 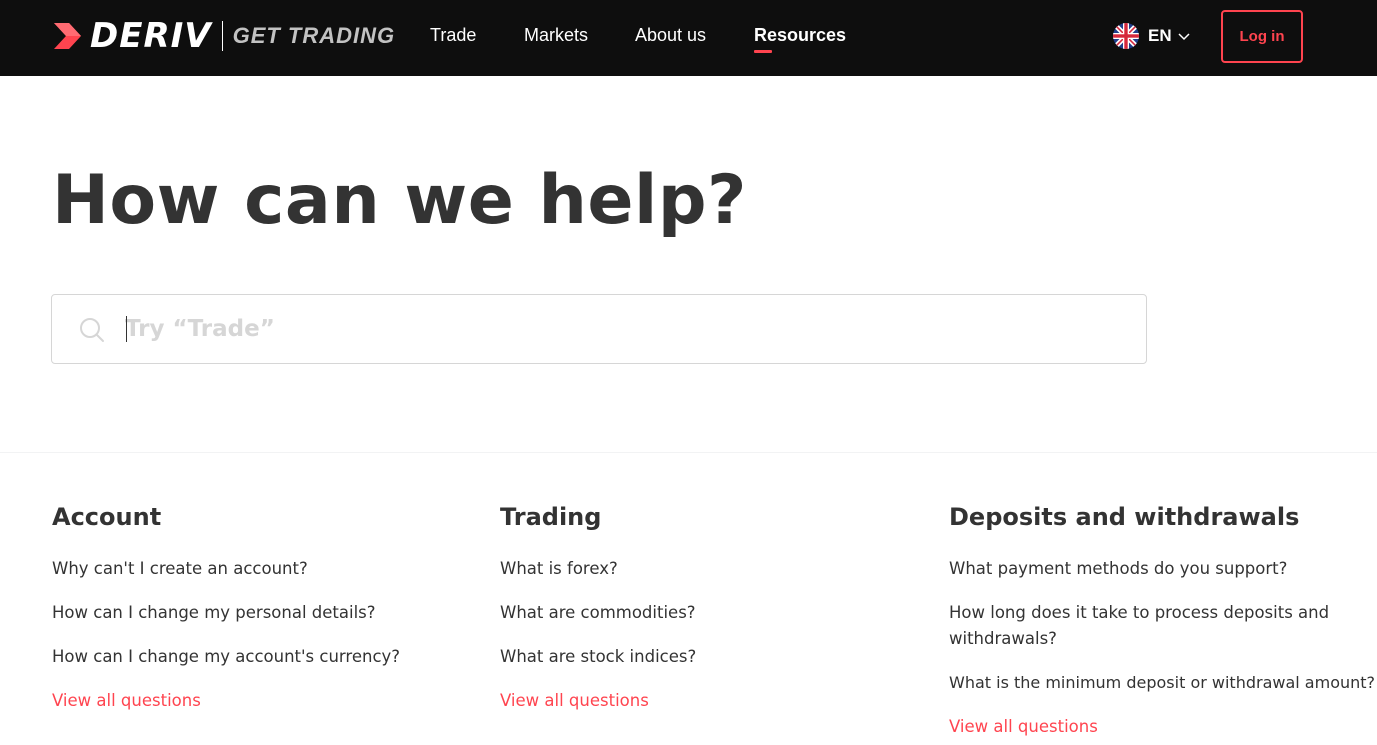 I want to click on question-link: What are commodities?, so click(x=710, y=613).